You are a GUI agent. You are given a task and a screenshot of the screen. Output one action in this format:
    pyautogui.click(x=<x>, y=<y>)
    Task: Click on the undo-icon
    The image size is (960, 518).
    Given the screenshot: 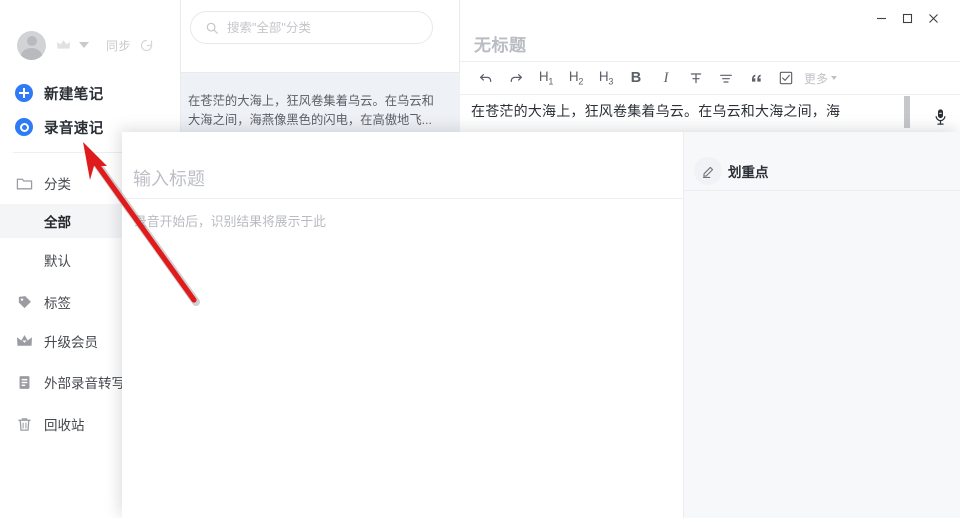 What is the action you would take?
    pyautogui.click(x=486, y=78)
    